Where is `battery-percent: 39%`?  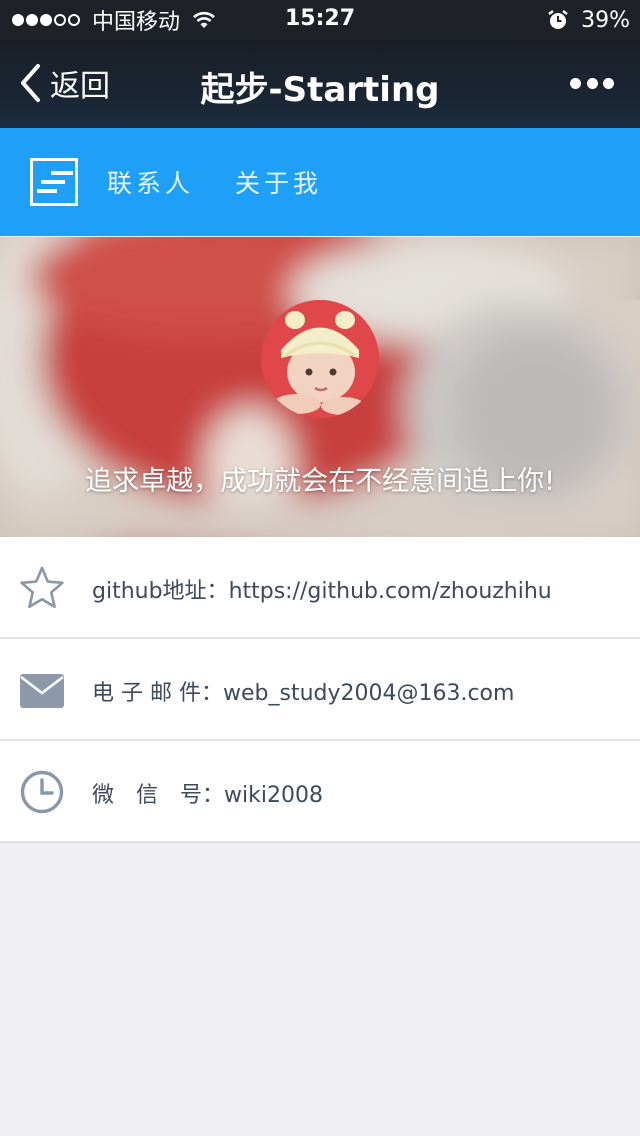
battery-percent: 39% is located at coordinates (605, 20).